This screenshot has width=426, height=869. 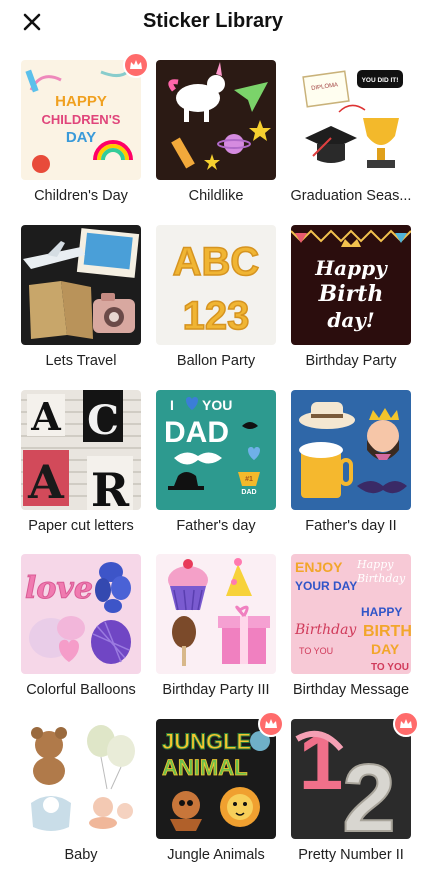 I want to click on sticker-thumbnail: HAPPY CHILDREN'S DAY, so click(x=81, y=120).